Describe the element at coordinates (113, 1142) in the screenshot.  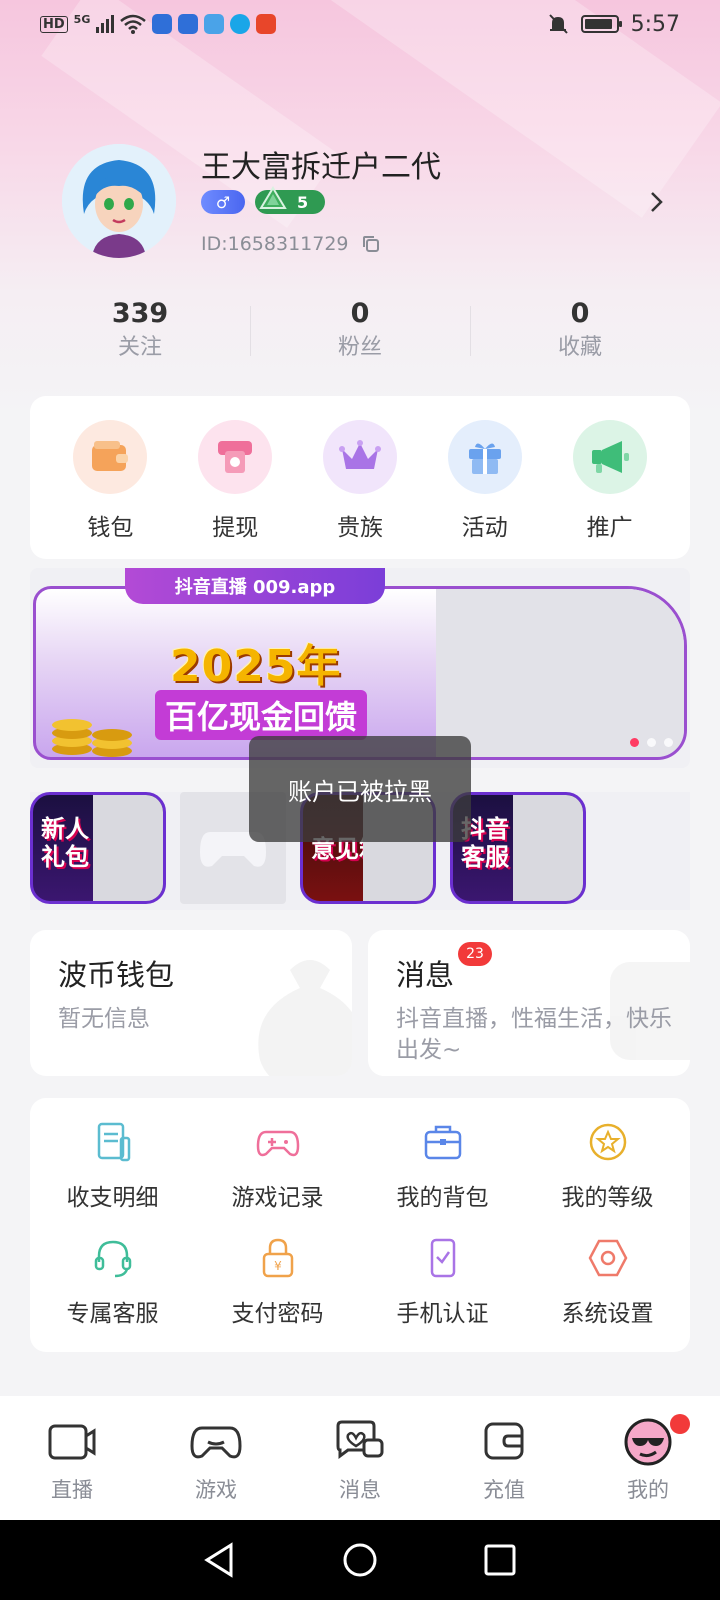
I see `ledger-icon` at that location.